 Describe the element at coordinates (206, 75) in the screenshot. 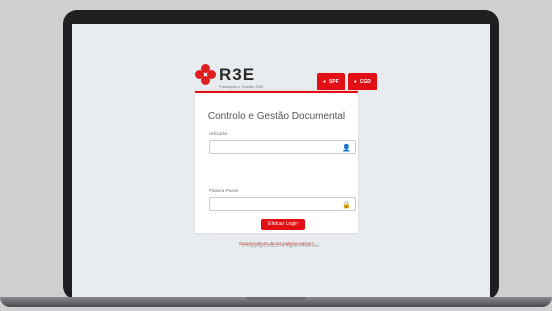

I see `logo-mark-icon` at that location.